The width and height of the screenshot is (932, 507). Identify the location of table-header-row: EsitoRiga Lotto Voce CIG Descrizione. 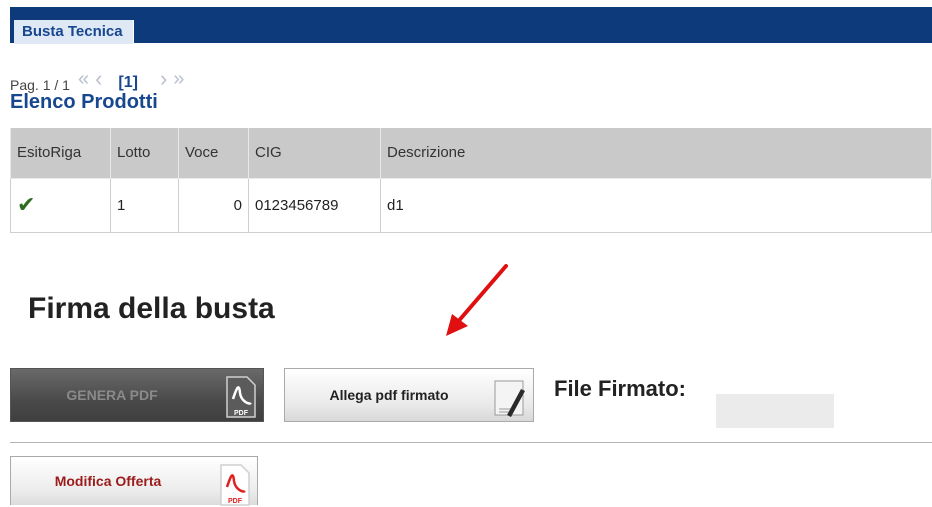
(471, 153).